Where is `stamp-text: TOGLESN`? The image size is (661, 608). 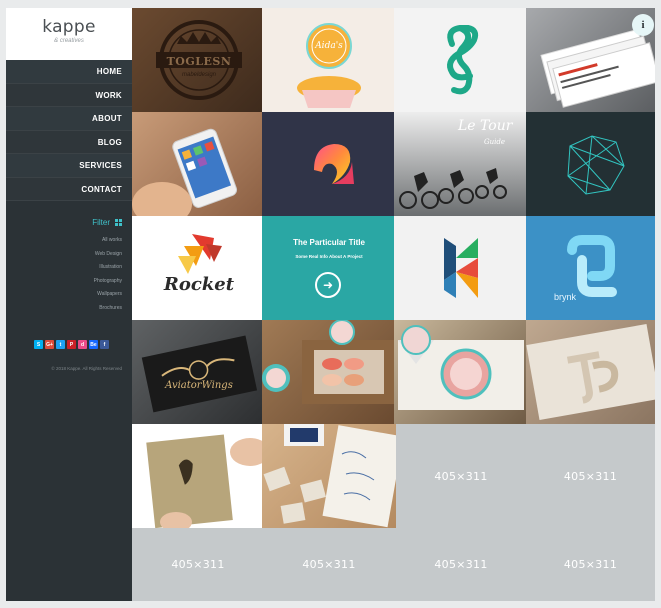
stamp-text: TOGLESN is located at coordinates (199, 61).